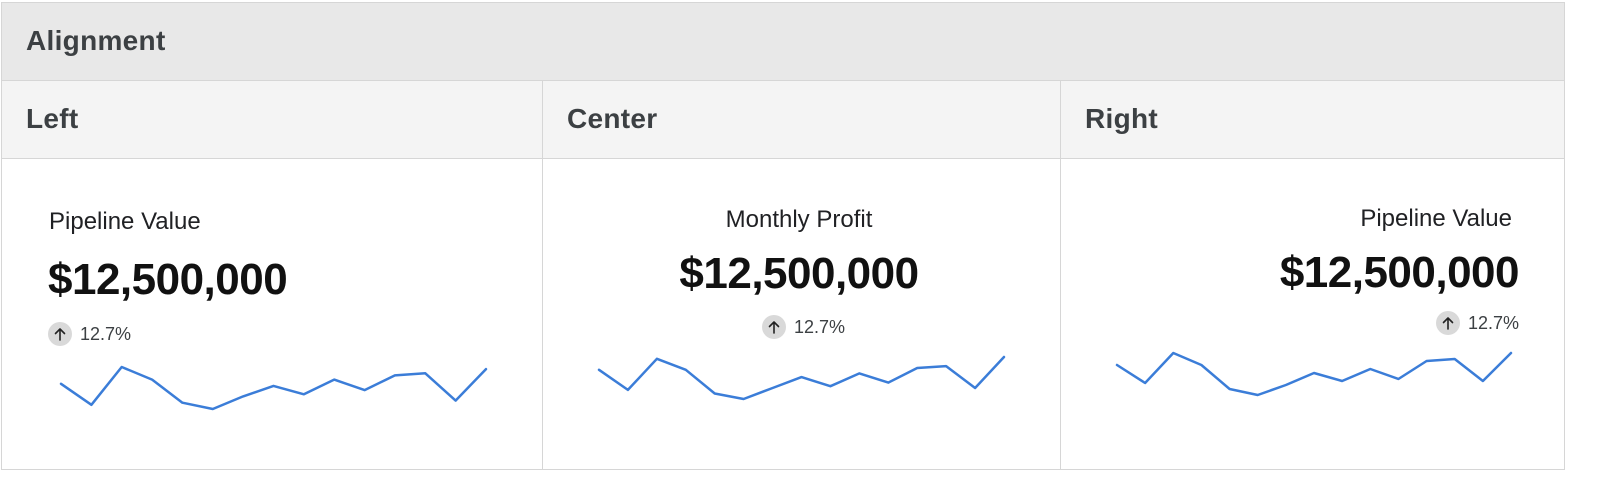 Image resolution: width=1602 pixels, height=484 pixels. I want to click on column-header-label: Right, so click(1122, 118).